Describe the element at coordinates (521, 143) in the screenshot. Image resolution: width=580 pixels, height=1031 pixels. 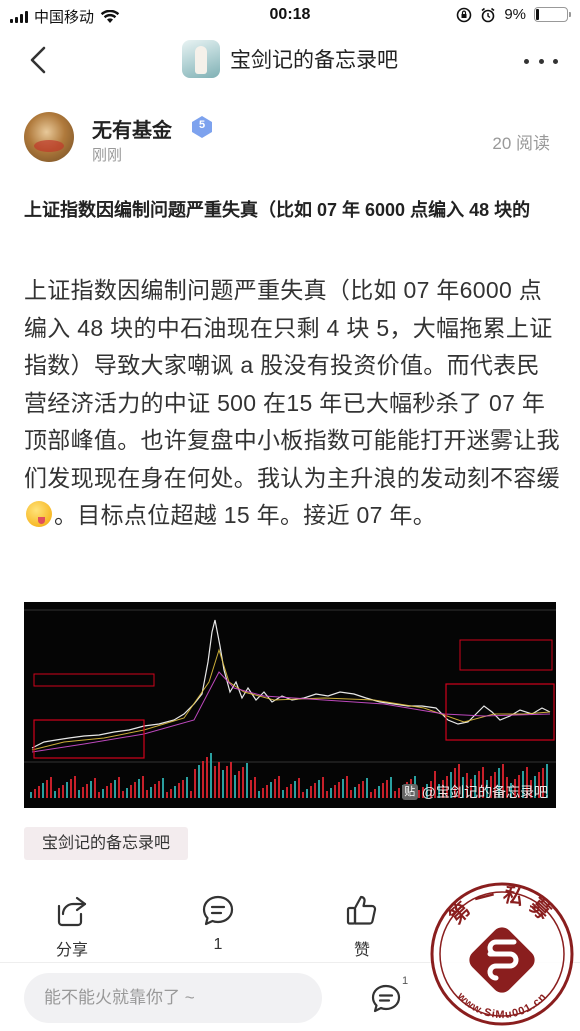
I see `read-count: 20 阅读` at that location.